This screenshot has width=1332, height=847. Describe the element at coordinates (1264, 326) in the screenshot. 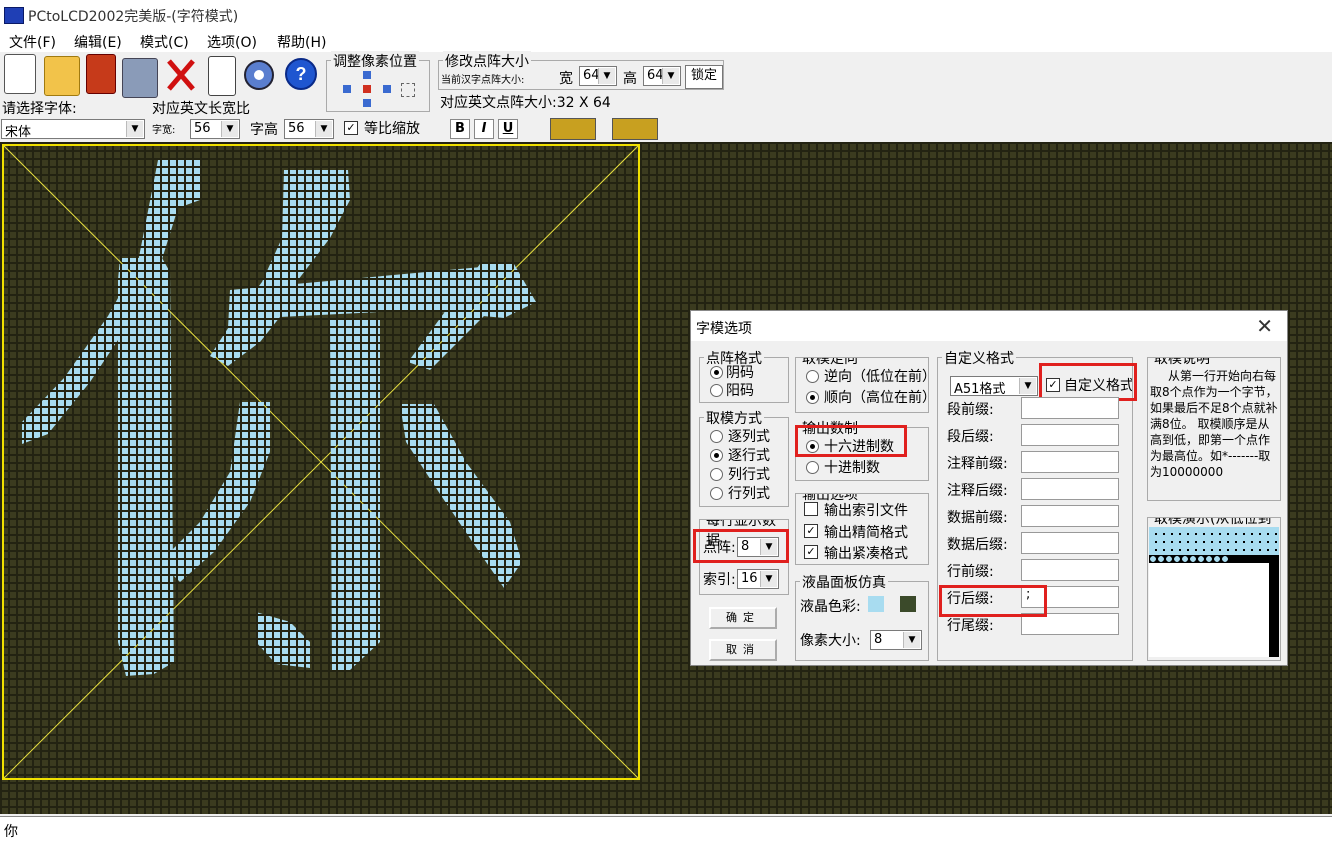

I see `close-icon: ✕` at that location.